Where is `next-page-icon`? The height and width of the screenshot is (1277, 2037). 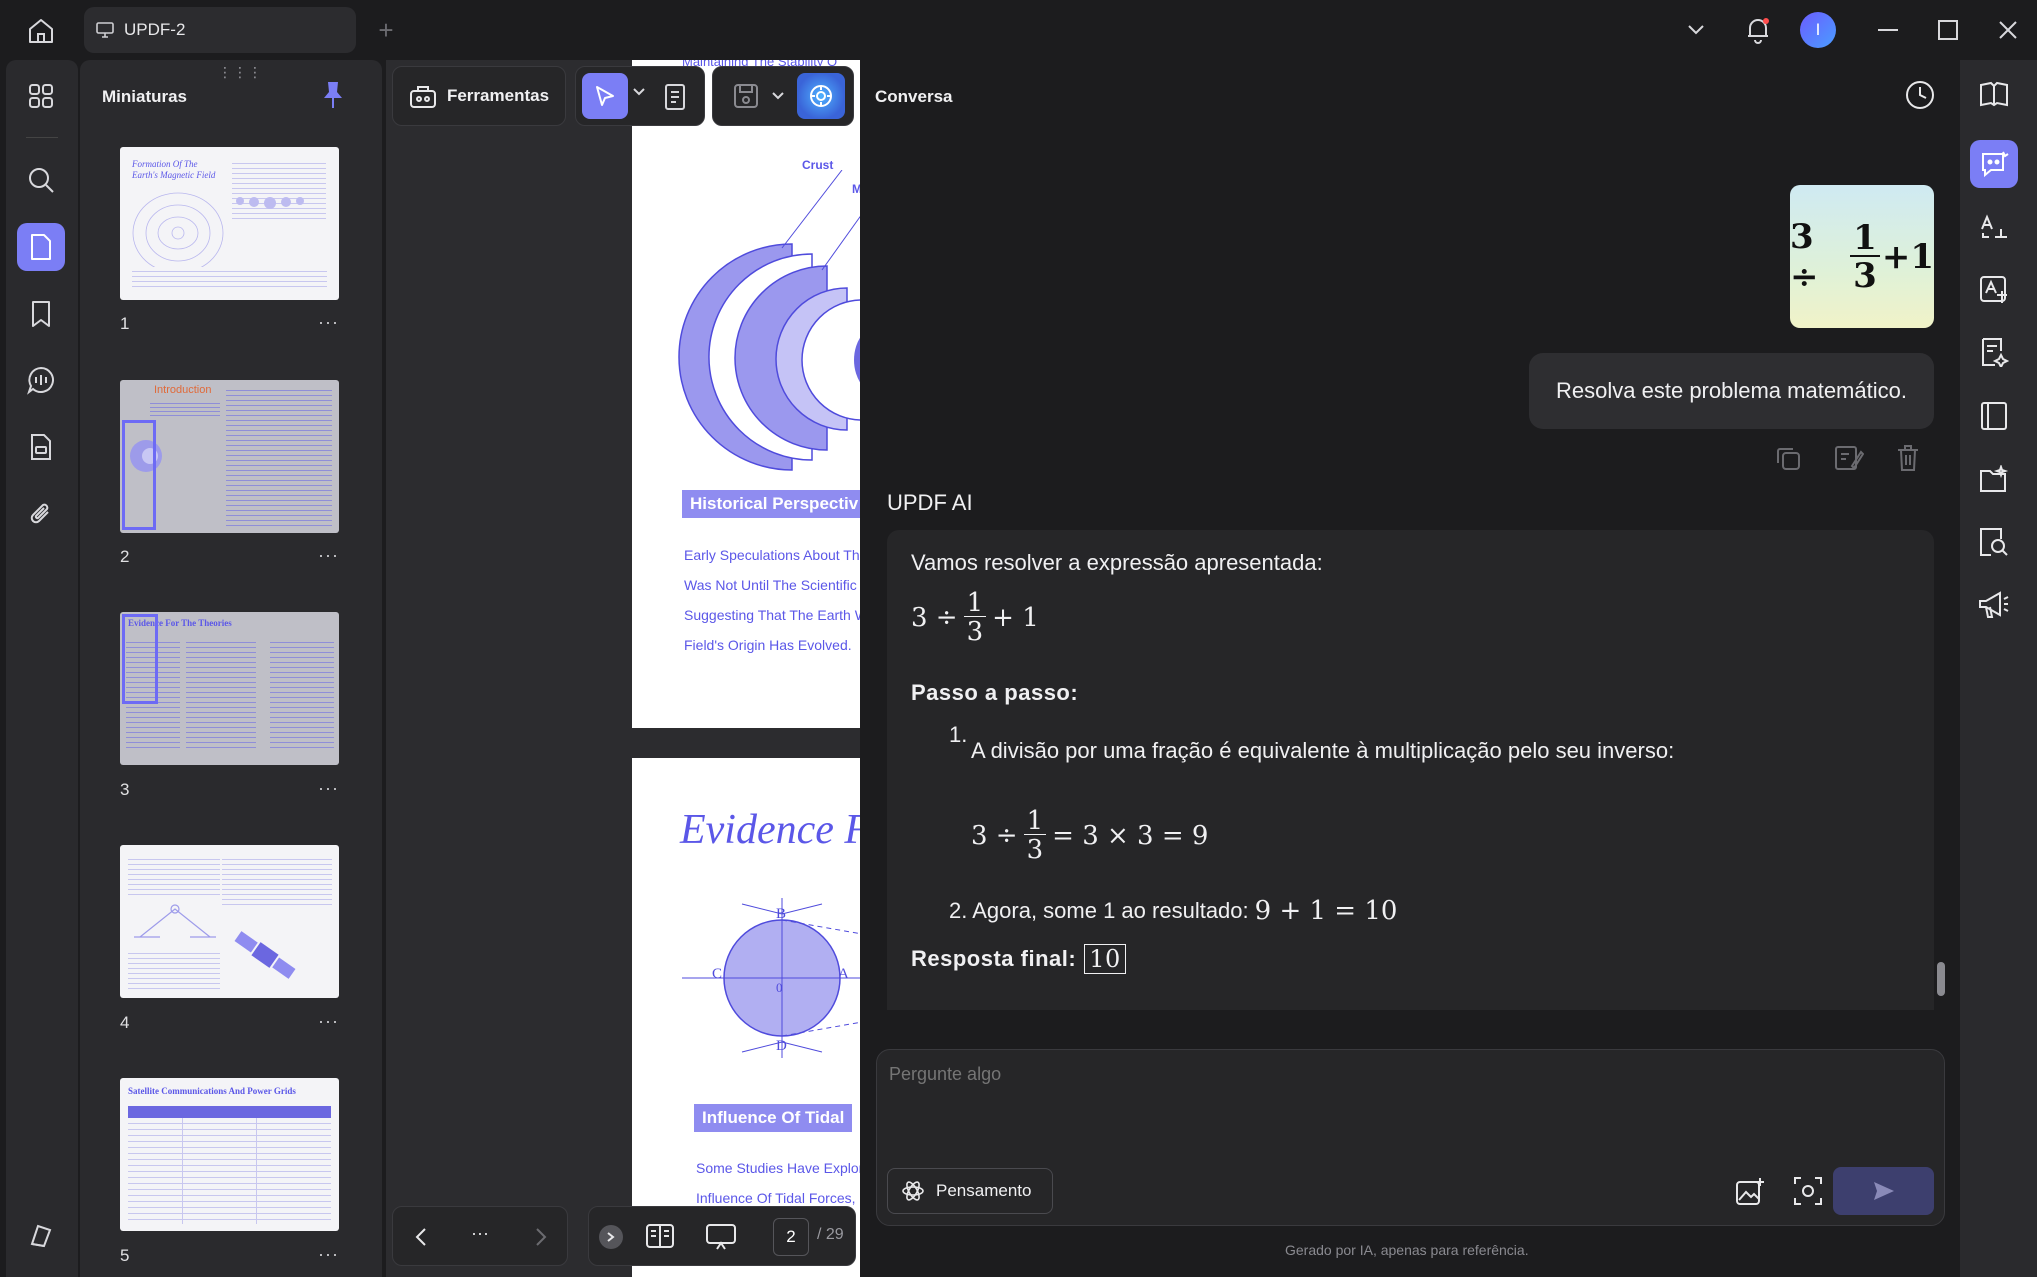
next-page-icon is located at coordinates (541, 1237).